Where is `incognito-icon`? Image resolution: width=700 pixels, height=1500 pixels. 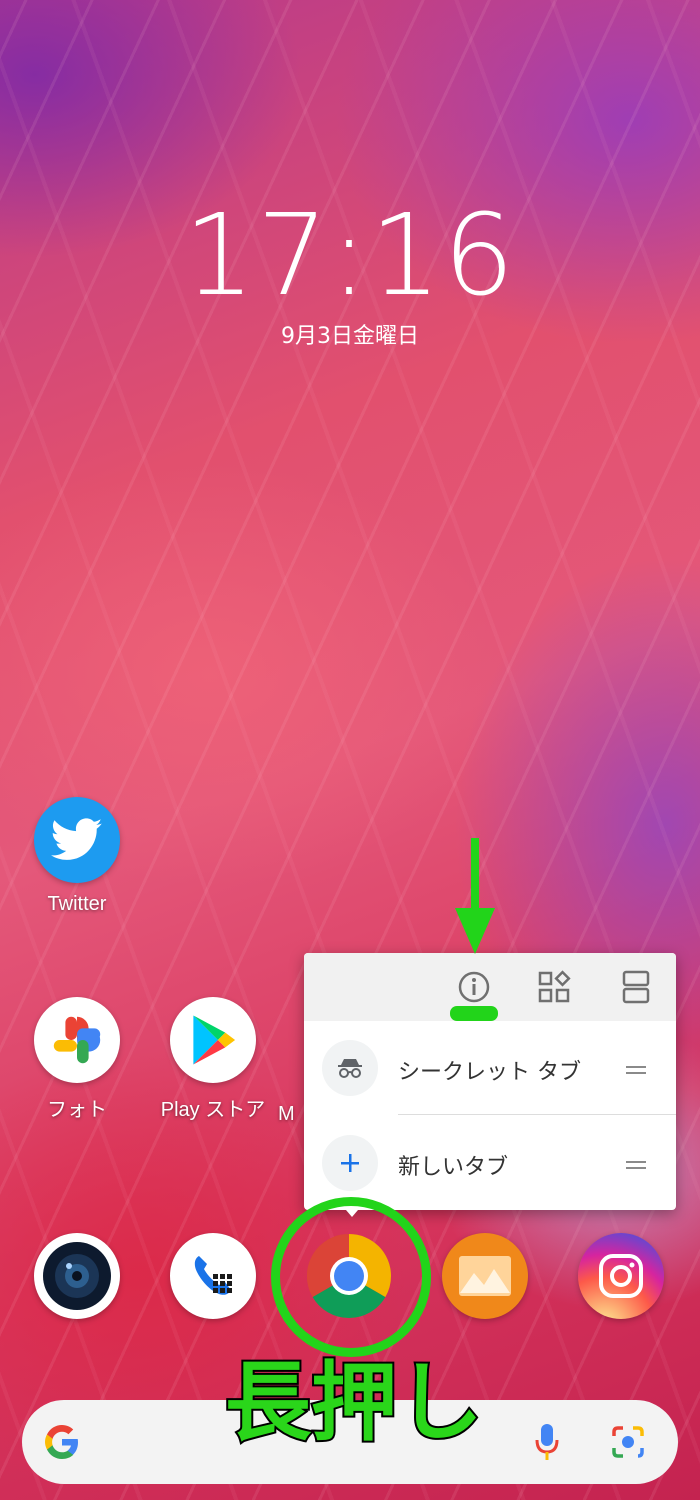
incognito-icon is located at coordinates (350, 1068).